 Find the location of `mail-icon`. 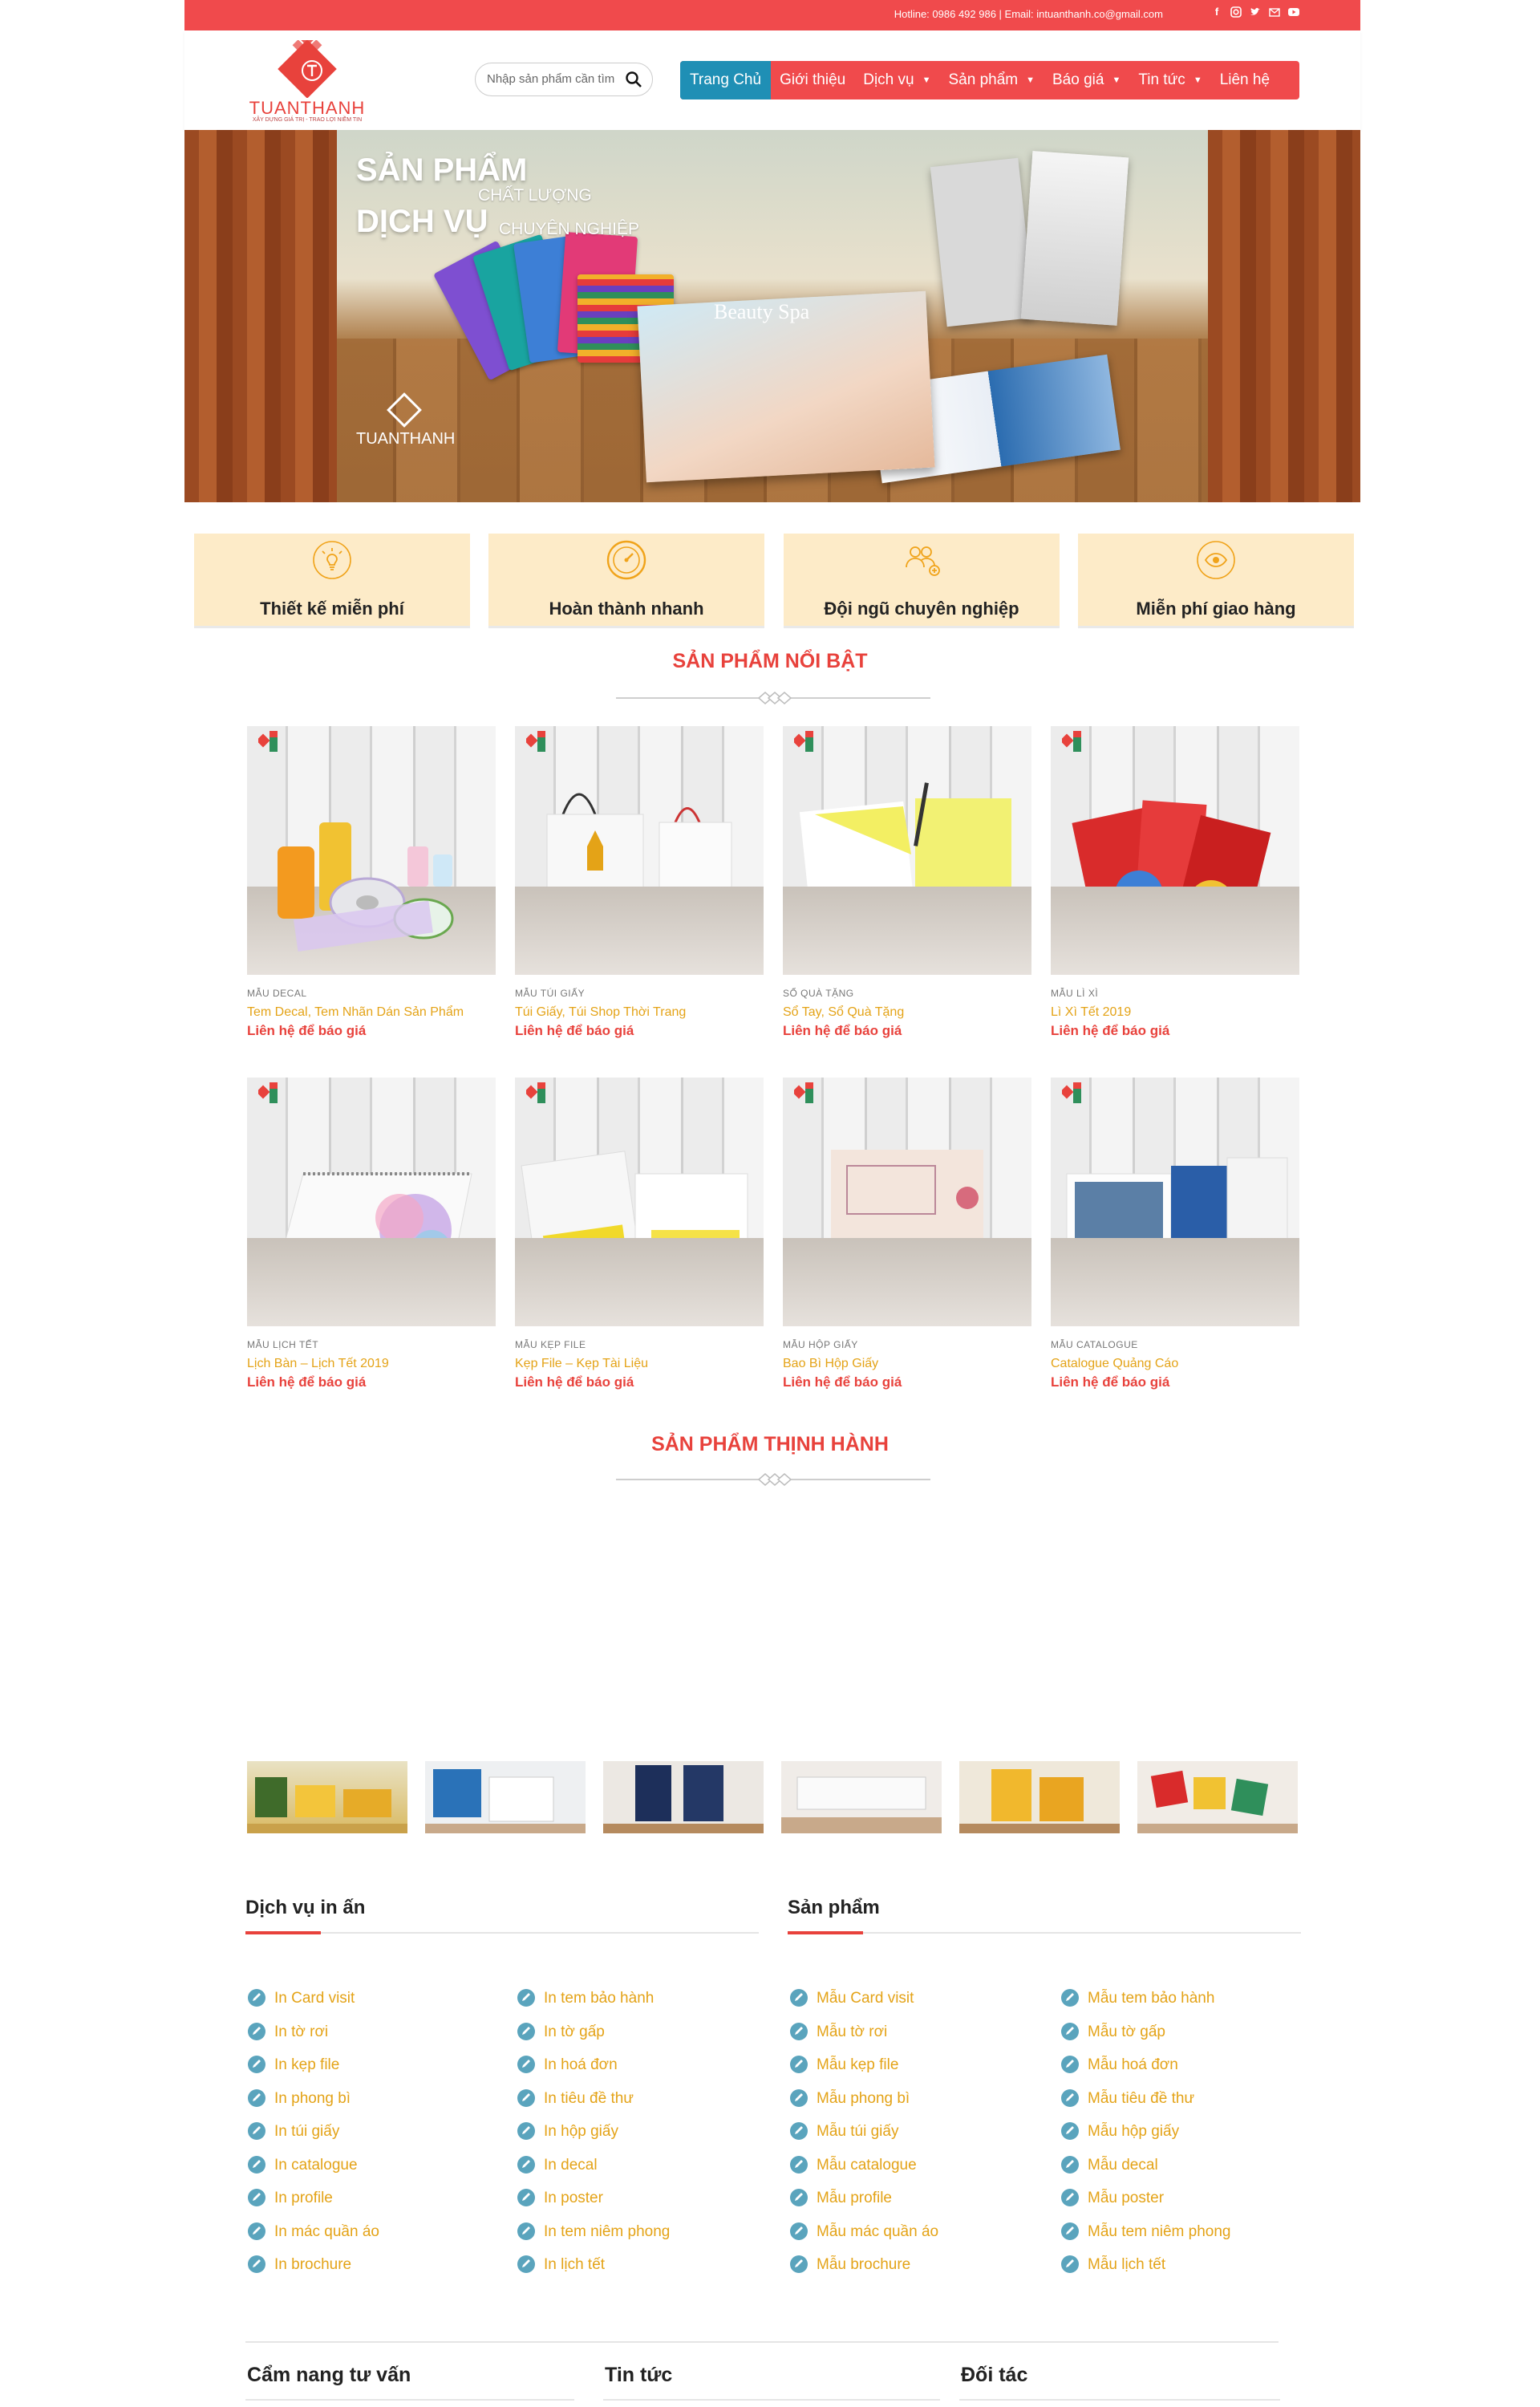

mail-icon is located at coordinates (1274, 12).